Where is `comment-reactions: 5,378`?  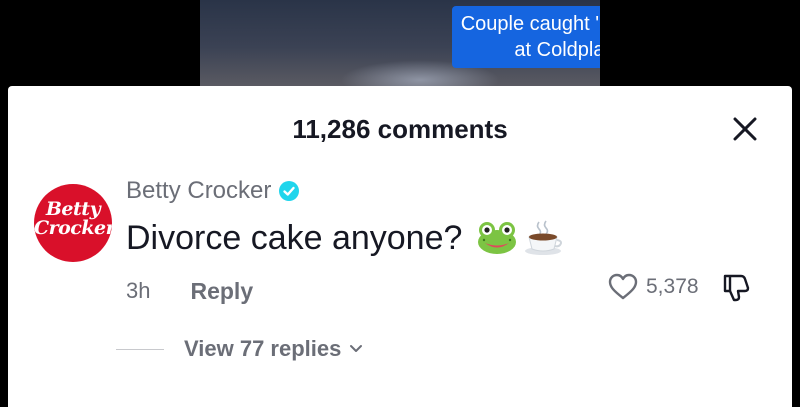 comment-reactions: 5,378 is located at coordinates (679, 287).